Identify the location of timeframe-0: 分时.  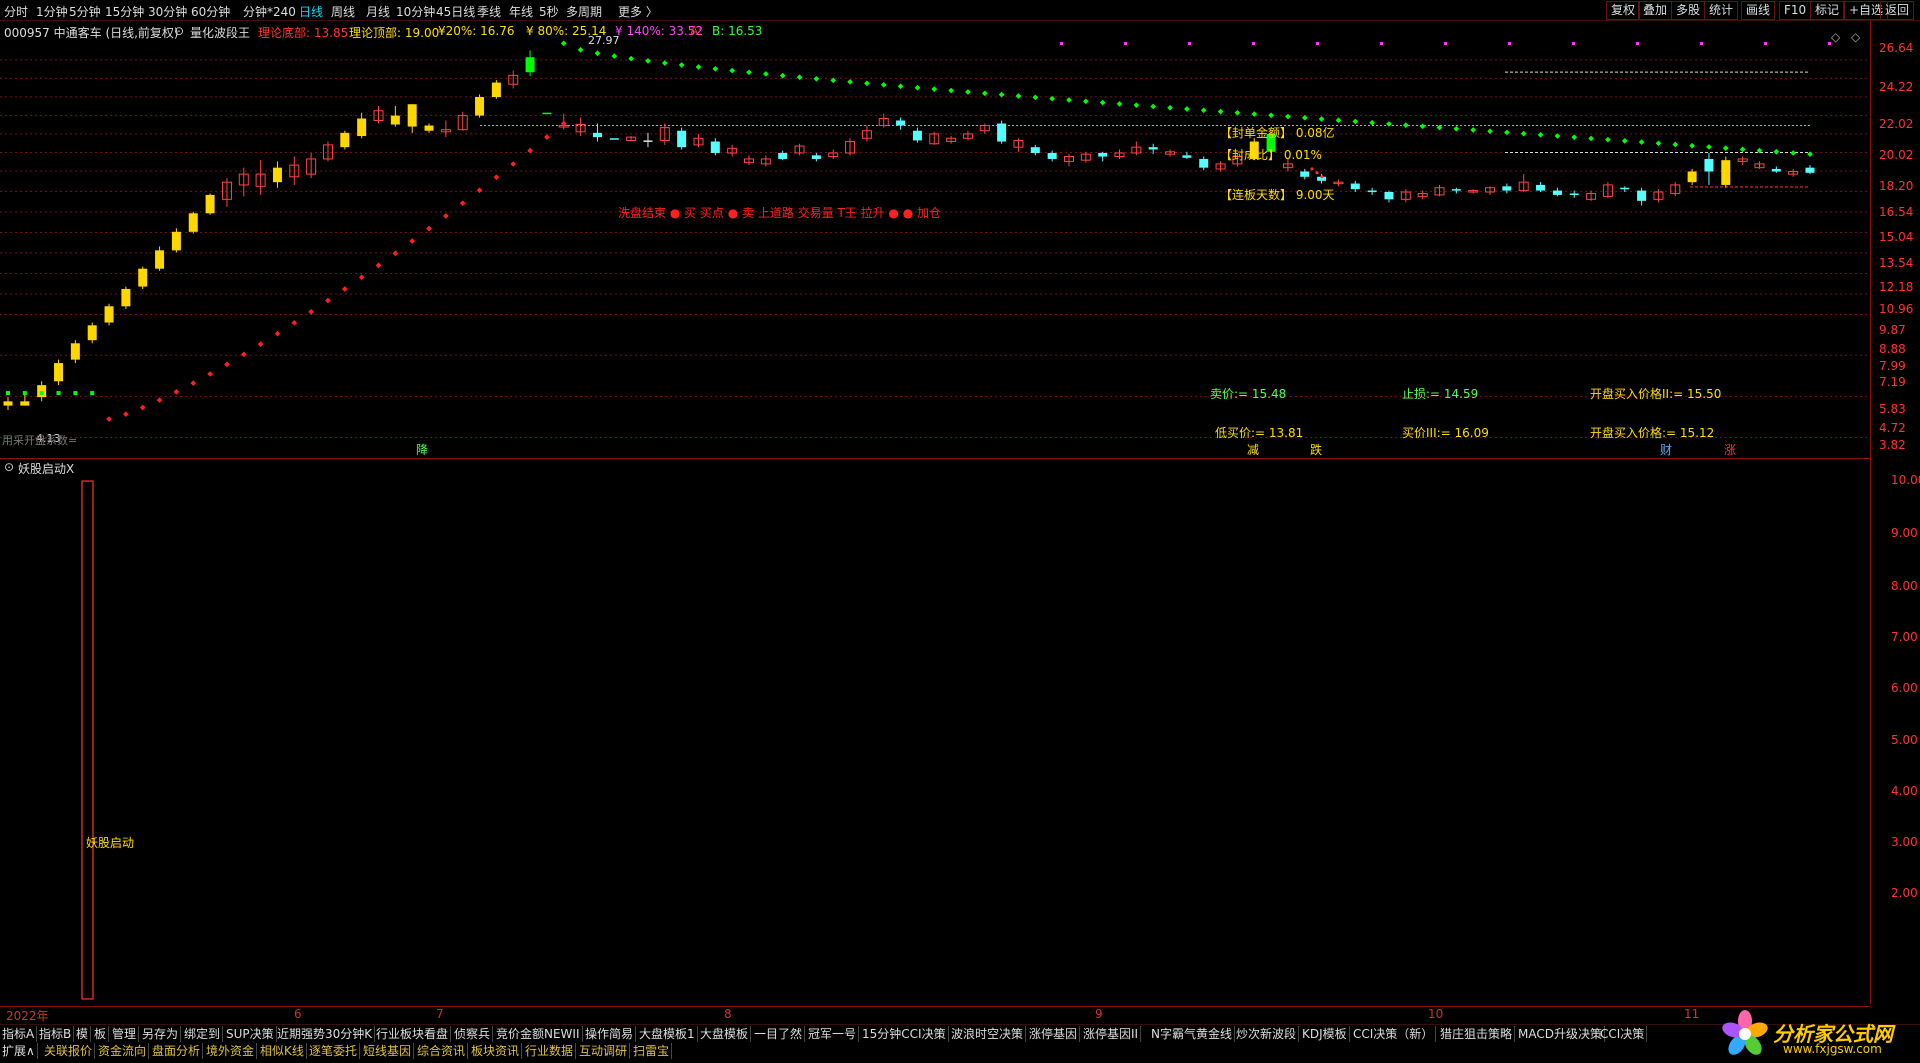
(16, 11).